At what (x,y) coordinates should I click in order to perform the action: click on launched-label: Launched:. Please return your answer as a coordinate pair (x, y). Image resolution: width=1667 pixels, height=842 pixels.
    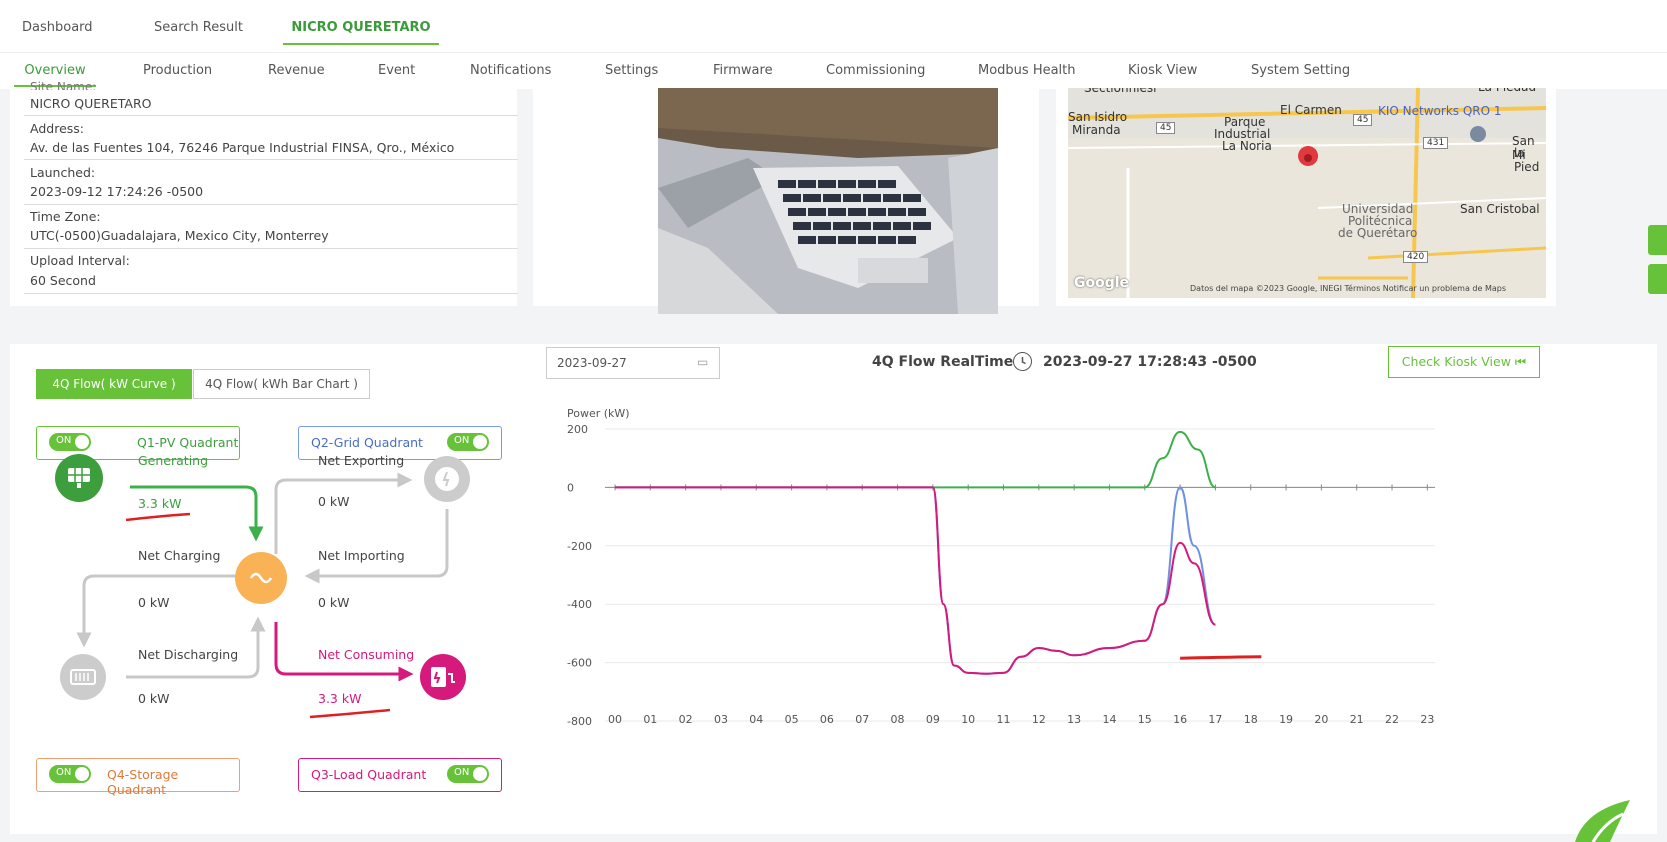
    Looking at the image, I should click on (63, 172).